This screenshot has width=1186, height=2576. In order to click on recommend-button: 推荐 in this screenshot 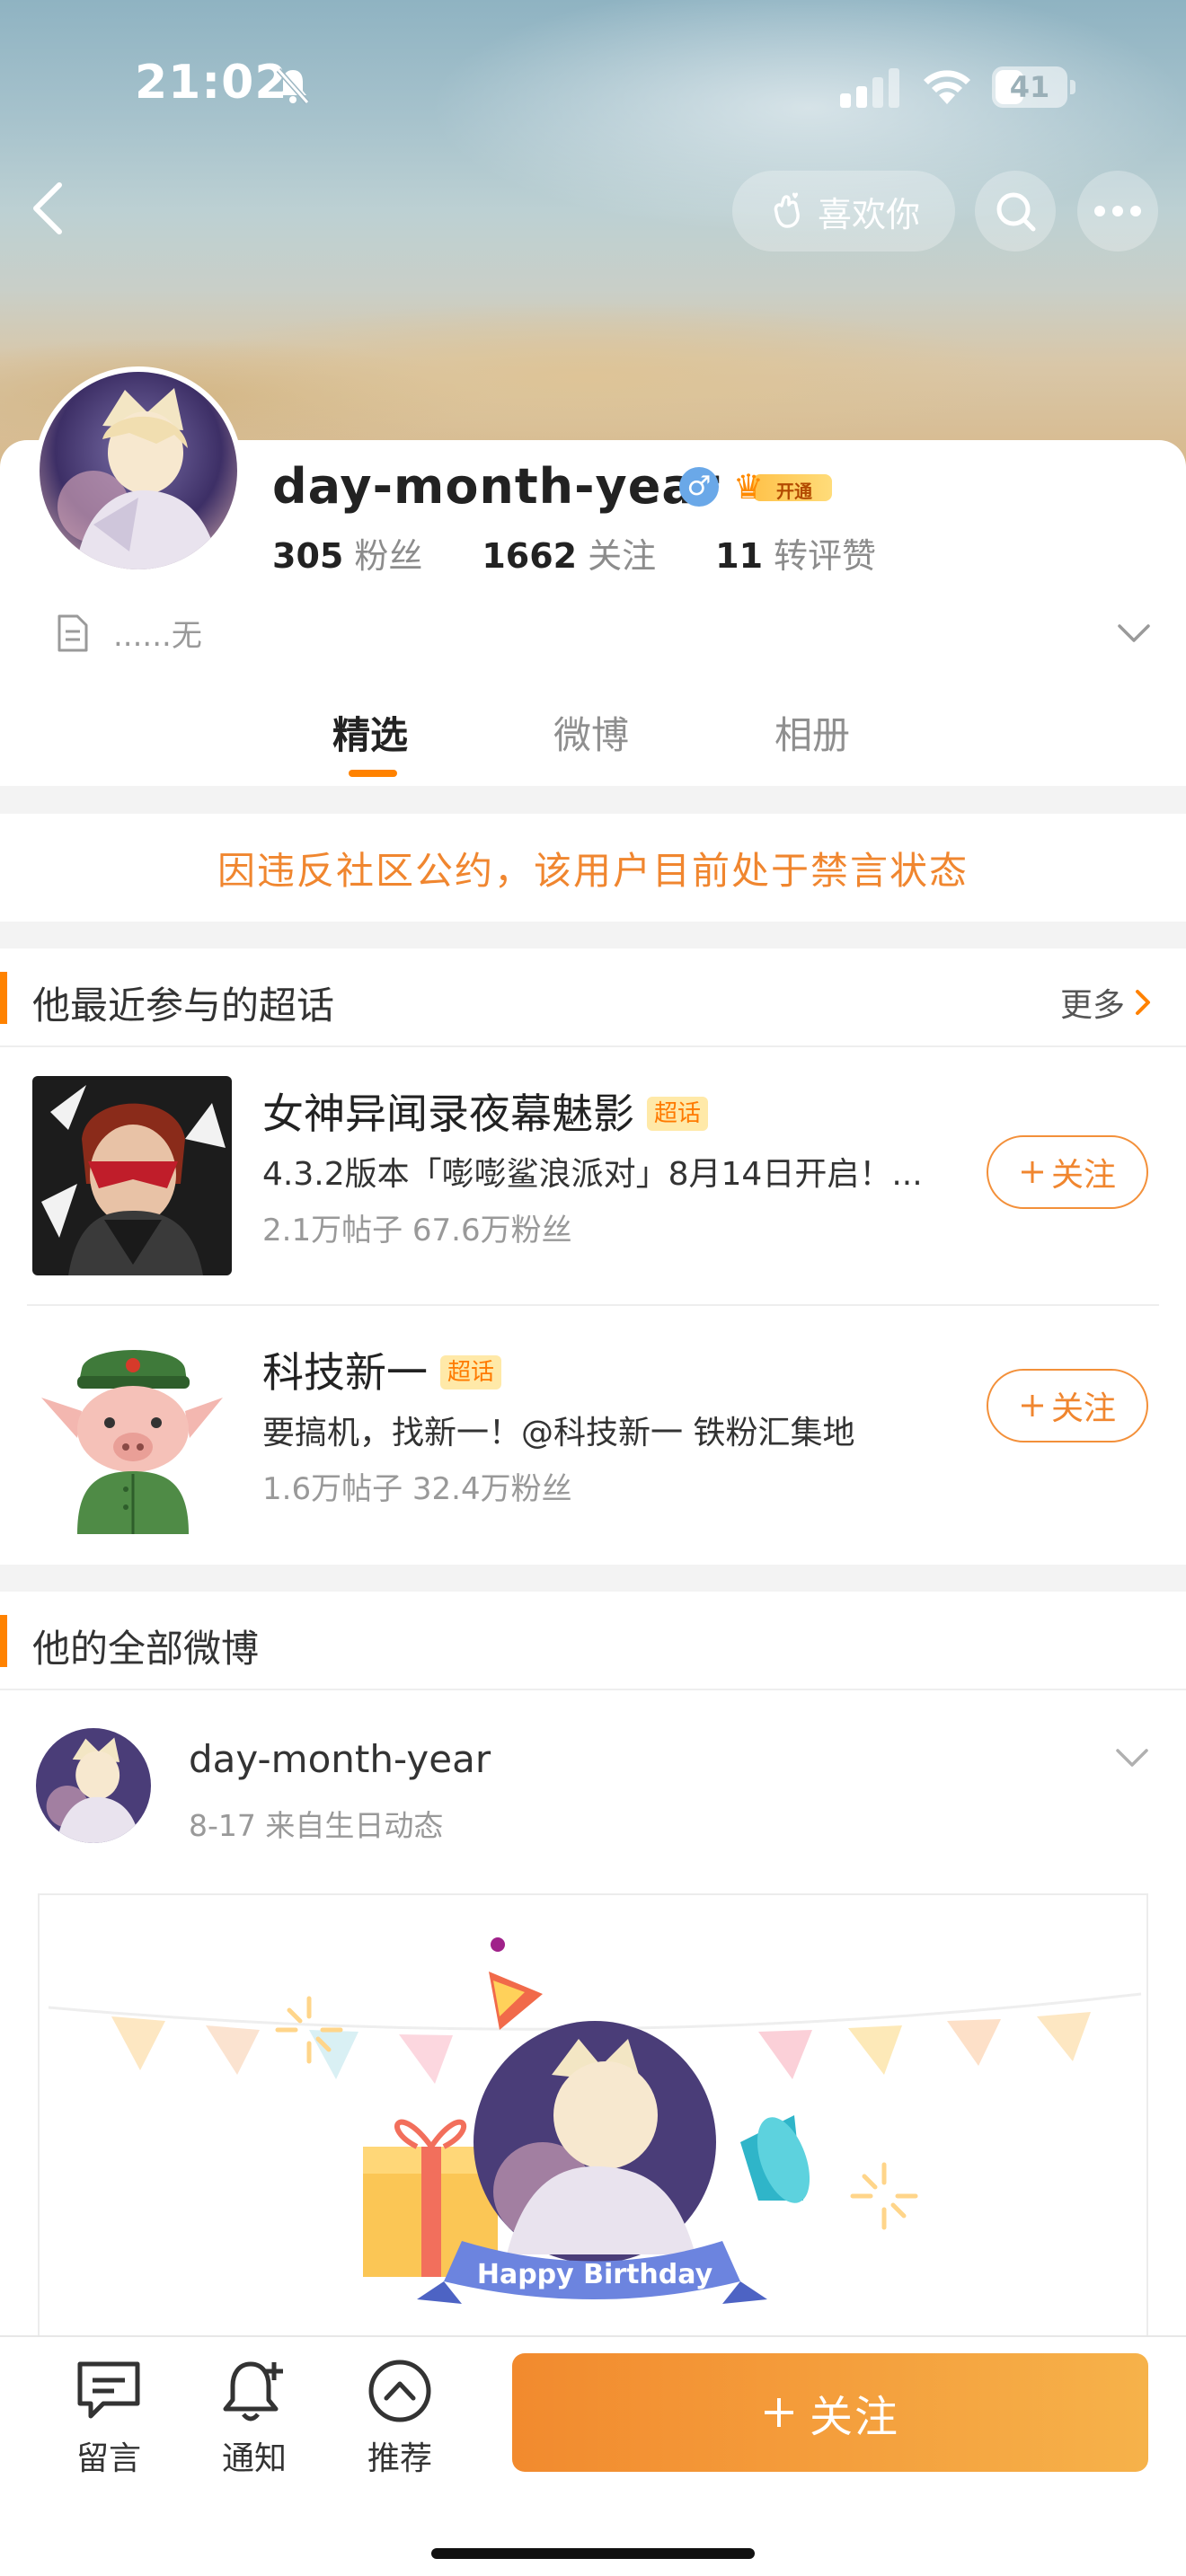, I will do `click(399, 2418)`.